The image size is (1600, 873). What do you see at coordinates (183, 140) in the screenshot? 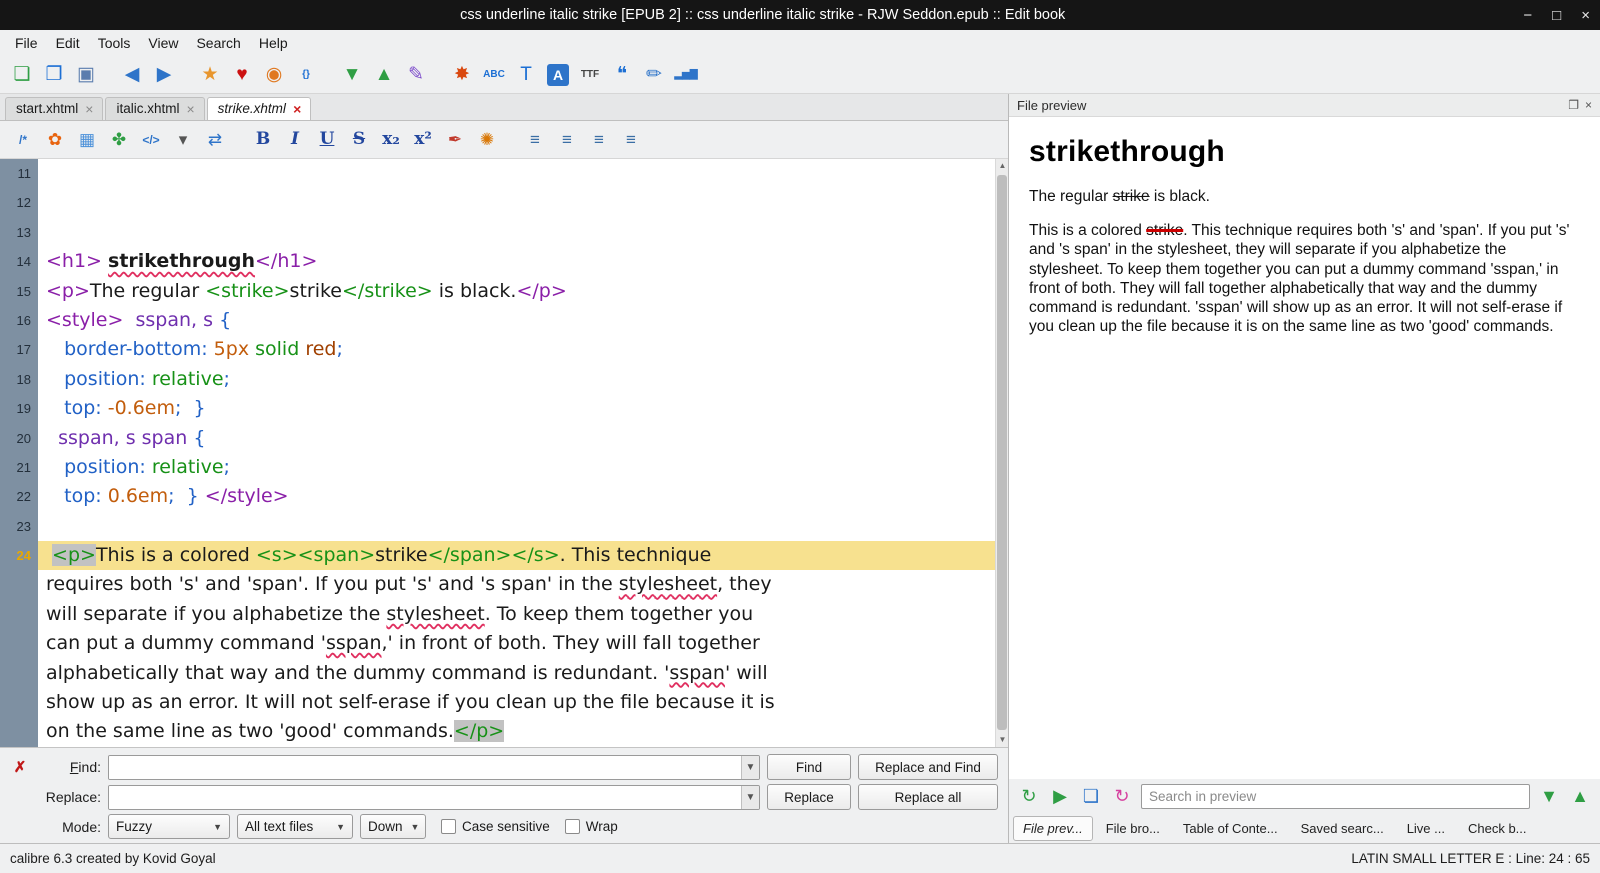
I see `dropdown-arrow-icon: ▾` at bounding box center [183, 140].